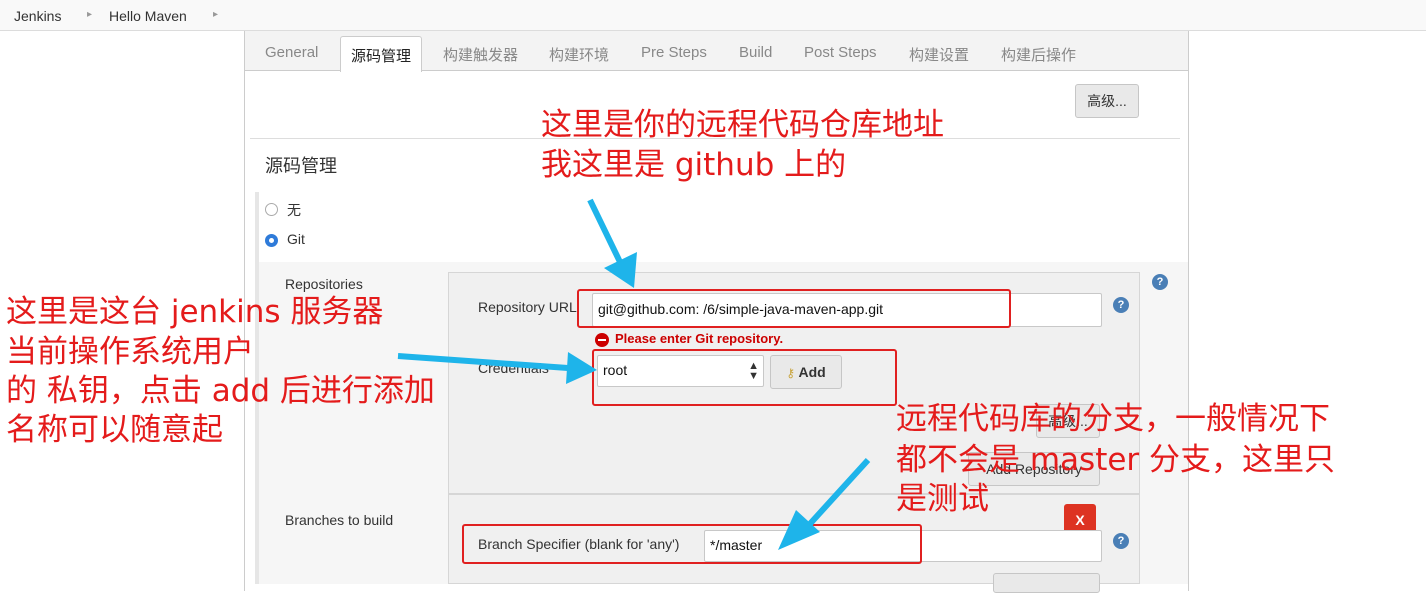 Image resolution: width=1426 pixels, height=593 pixels. I want to click on annotation-branch-line-2: 都不会是 master 分支，这里只, so click(1116, 460).